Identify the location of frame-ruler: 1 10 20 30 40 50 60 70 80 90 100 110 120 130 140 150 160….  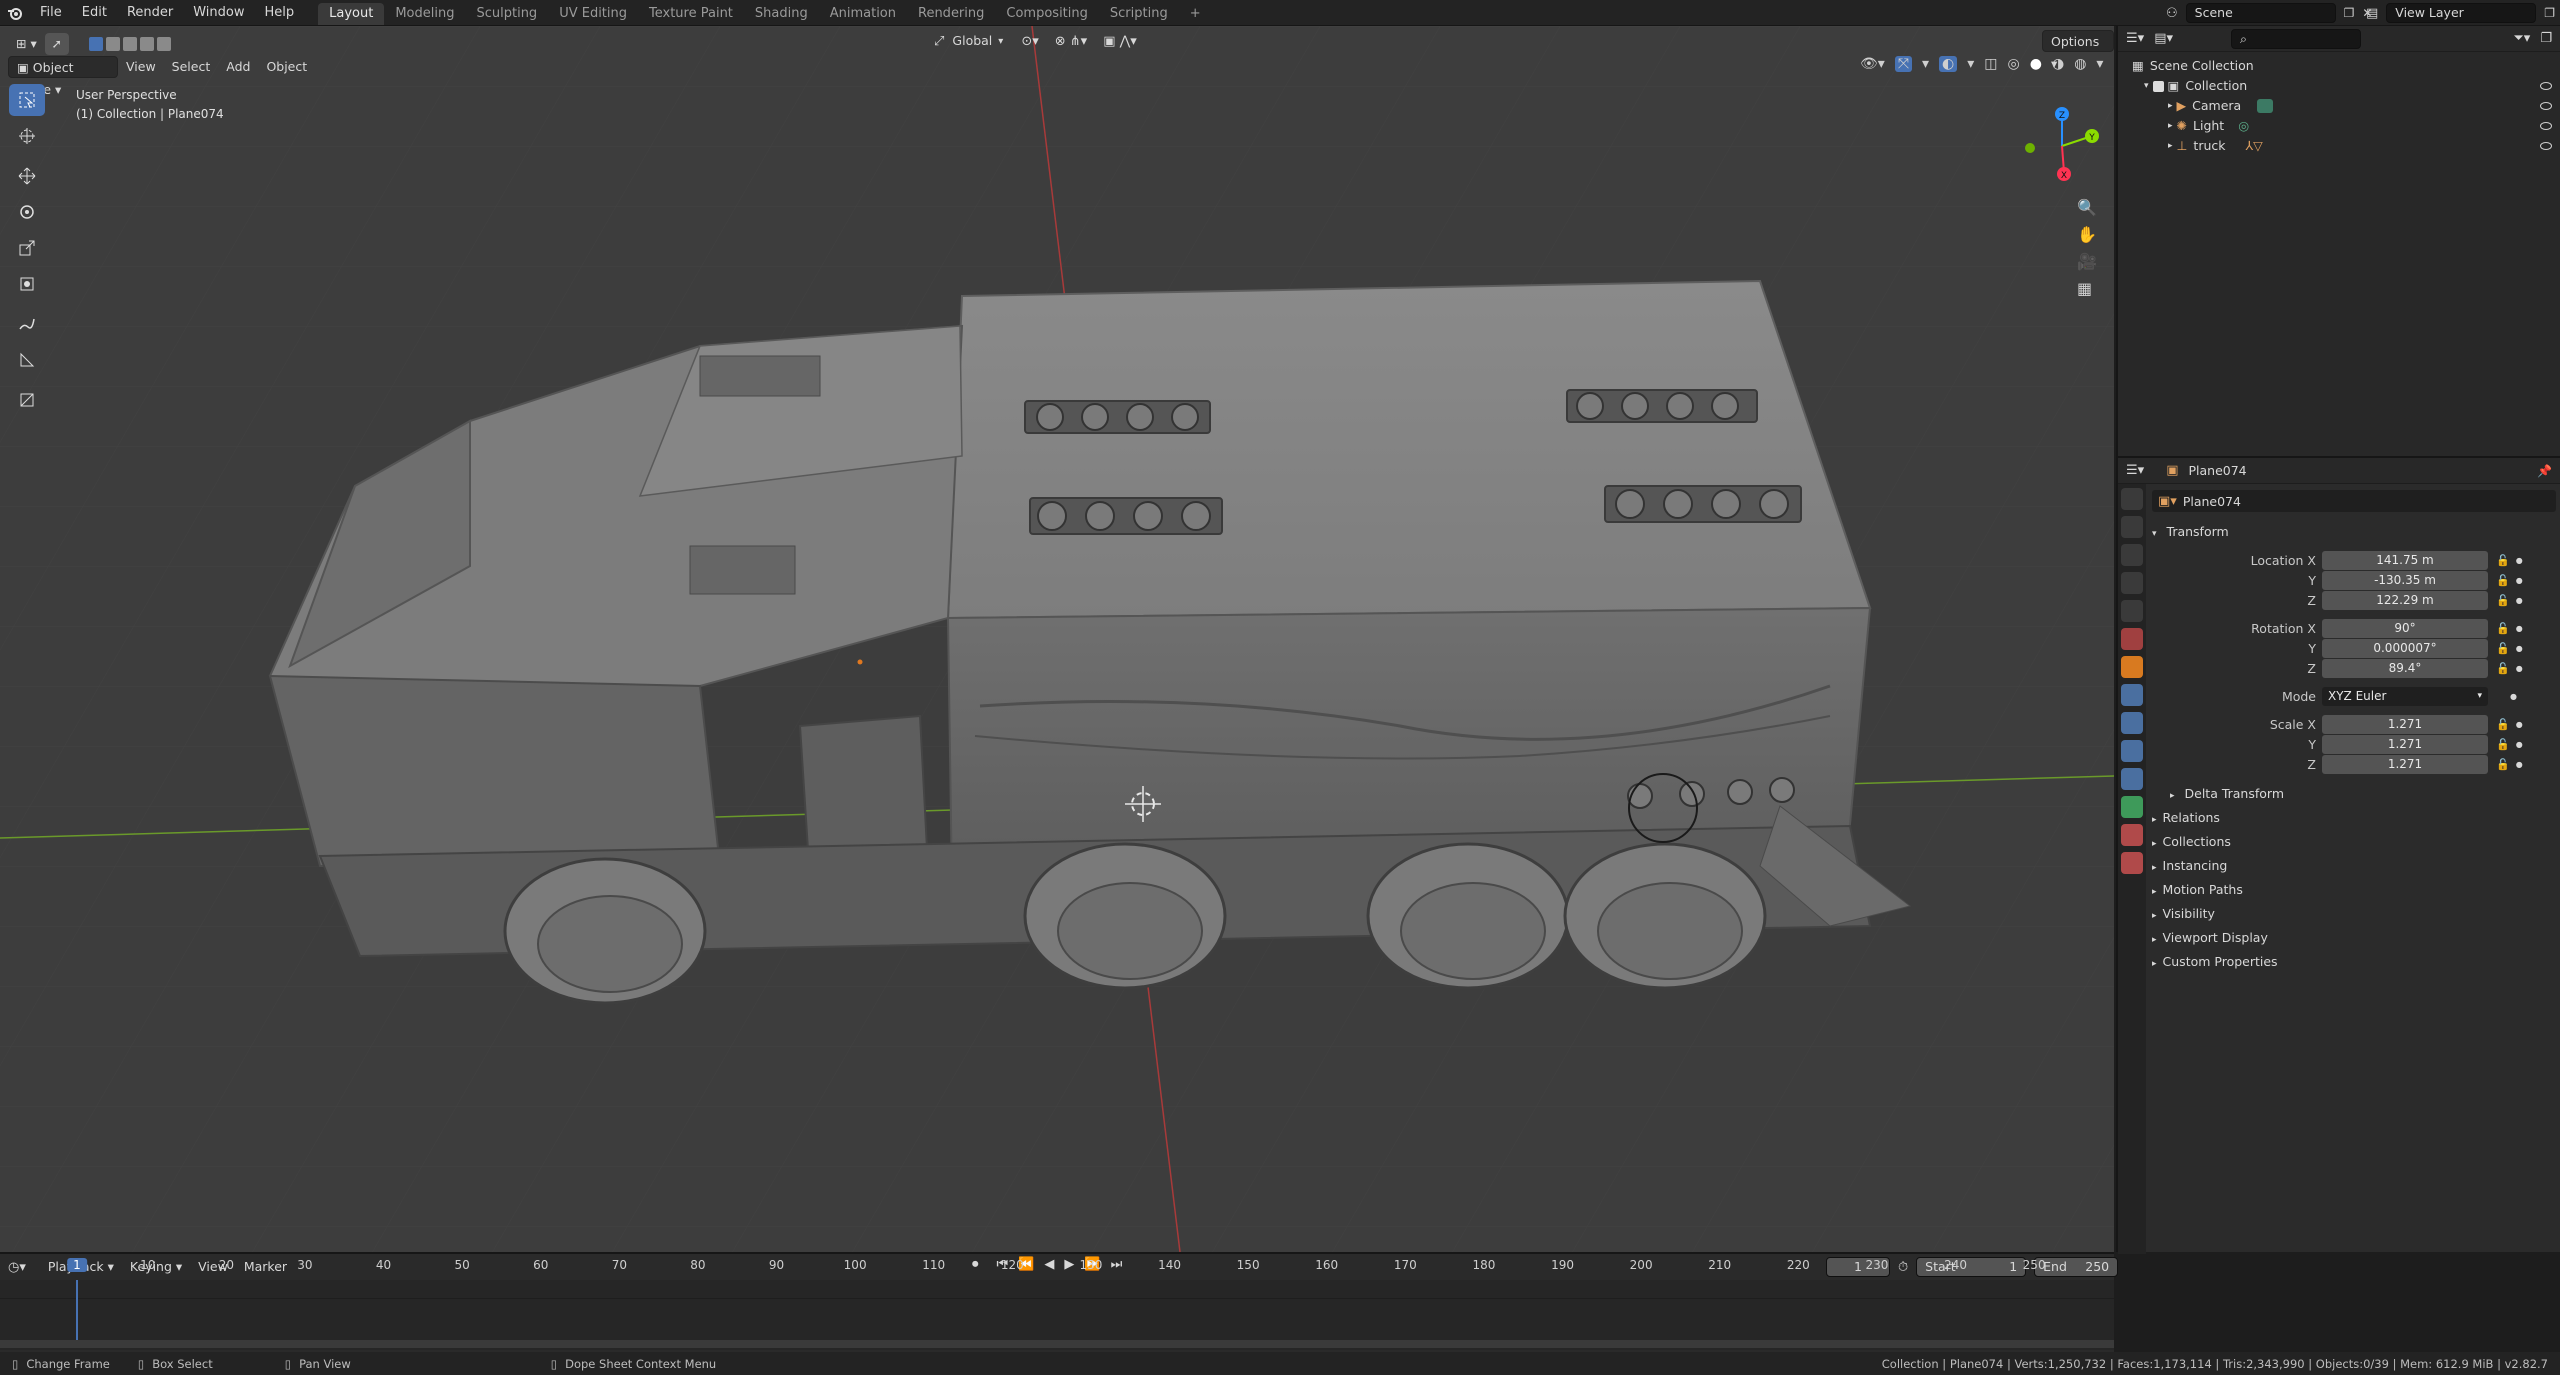
(1057, 1267).